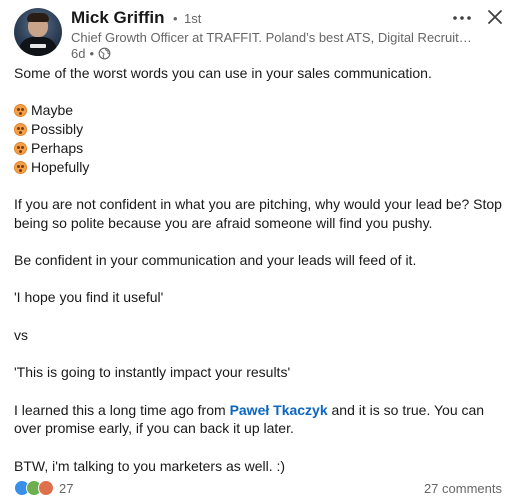  I want to click on post-meta: 6d •, so click(91, 53).